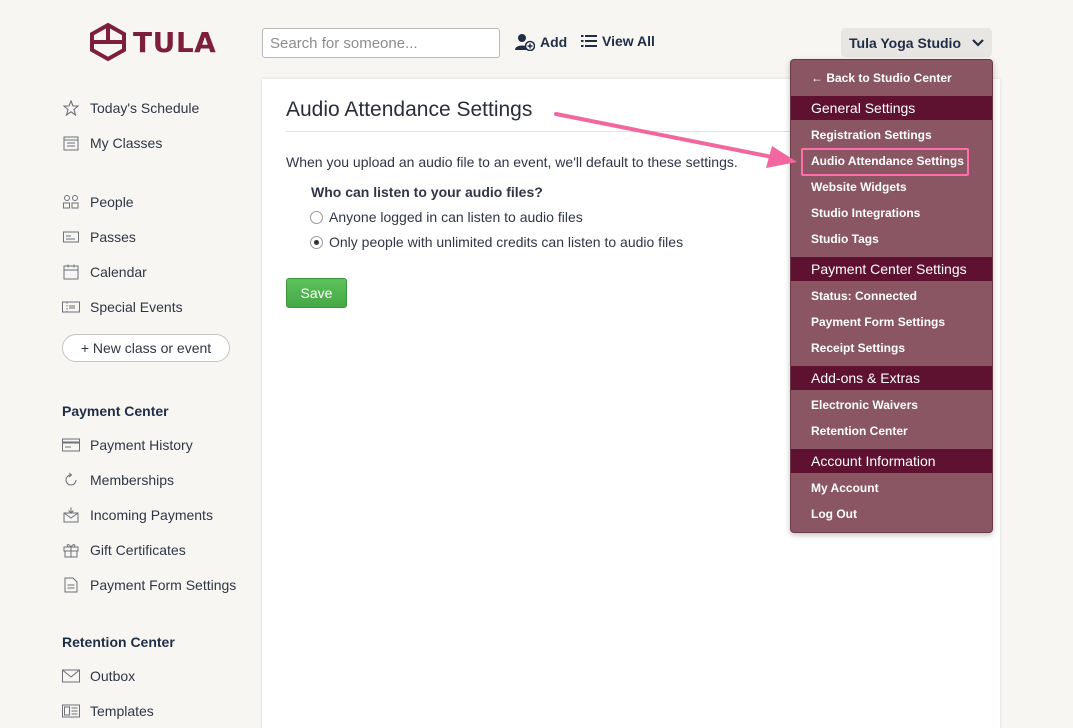 This screenshot has height=728, width=1073. Describe the element at coordinates (905, 42) in the screenshot. I see `studio-name: Tula Yoga Studio` at that location.